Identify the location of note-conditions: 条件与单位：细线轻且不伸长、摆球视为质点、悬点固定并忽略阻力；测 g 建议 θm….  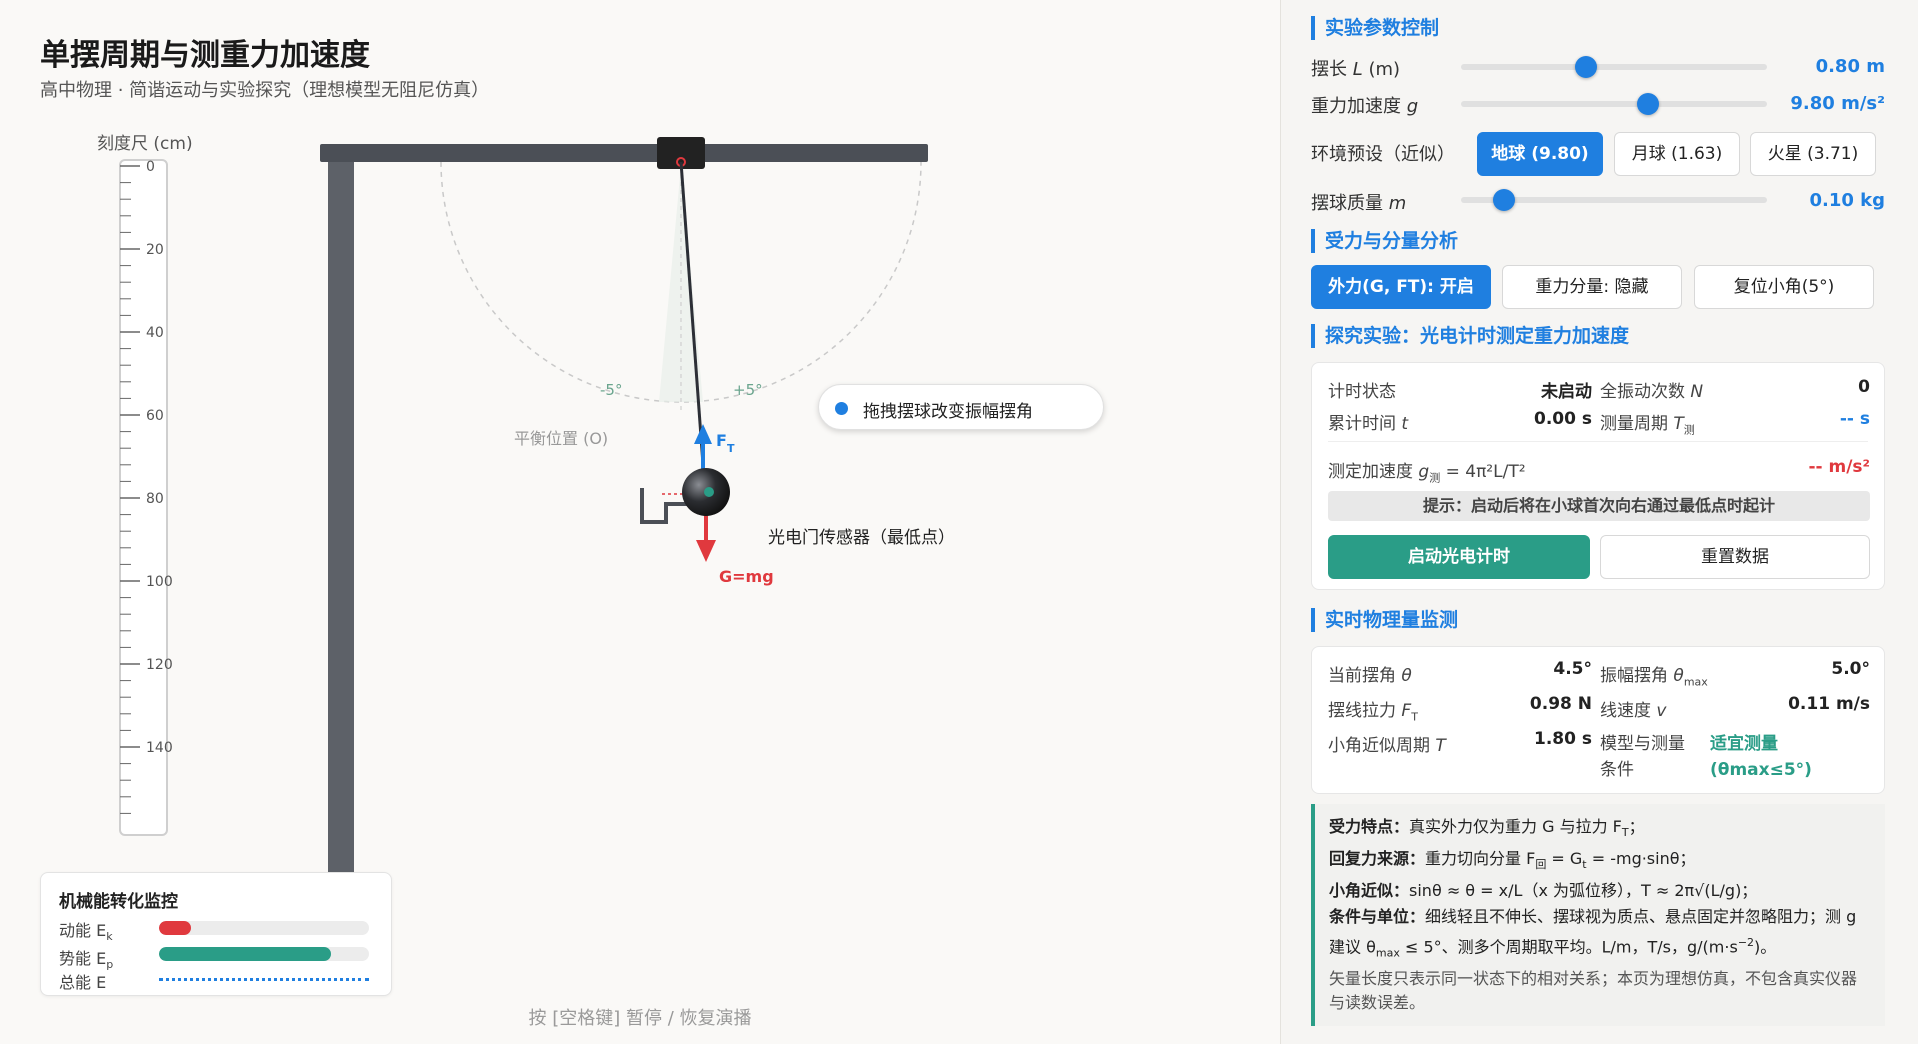
(1593, 933).